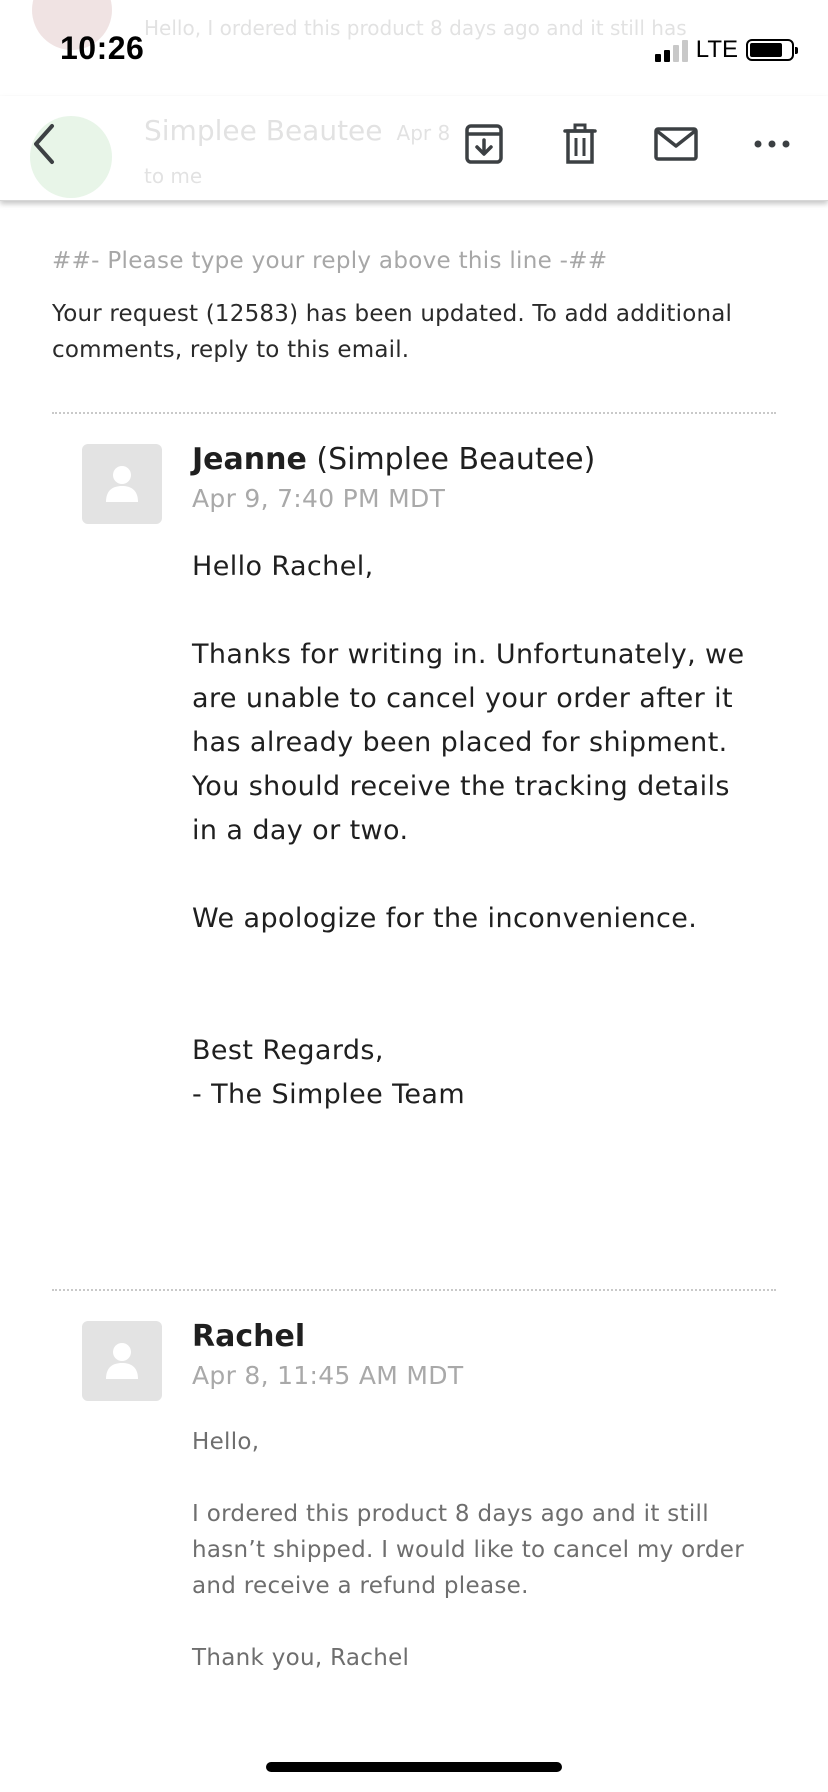 The height and width of the screenshot is (1792, 828). What do you see at coordinates (766, 50) in the screenshot?
I see `battery-level` at bounding box center [766, 50].